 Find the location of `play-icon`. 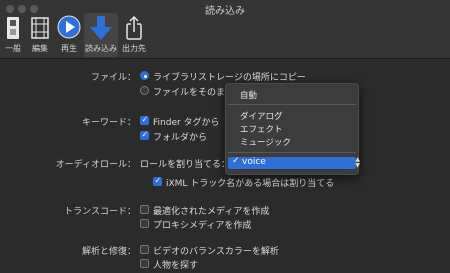

play-icon is located at coordinates (69, 27).